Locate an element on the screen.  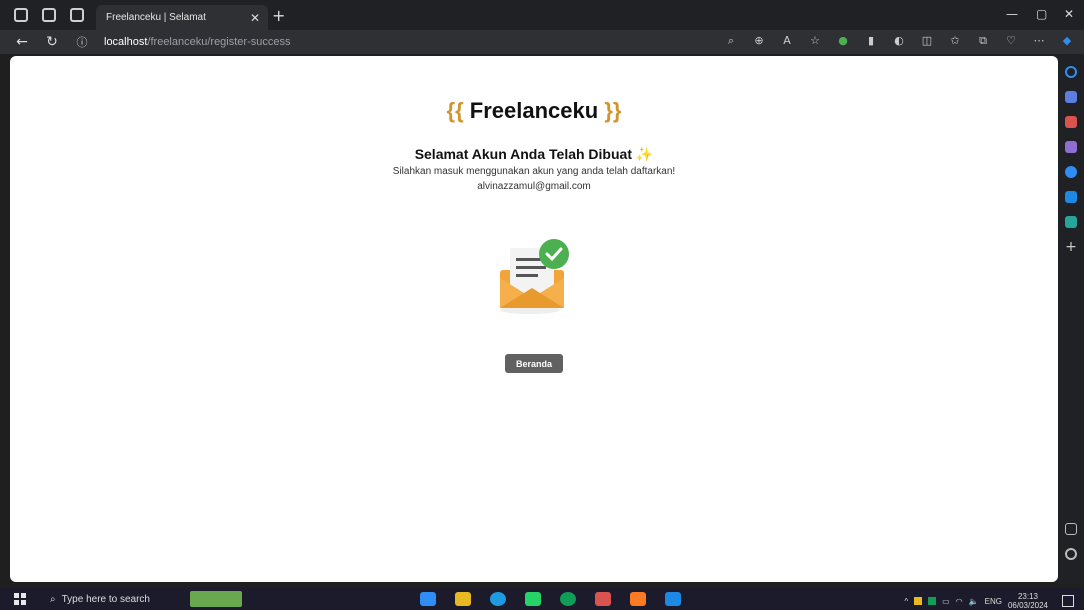
favorites-icon: ✩ is located at coordinates (955, 41).